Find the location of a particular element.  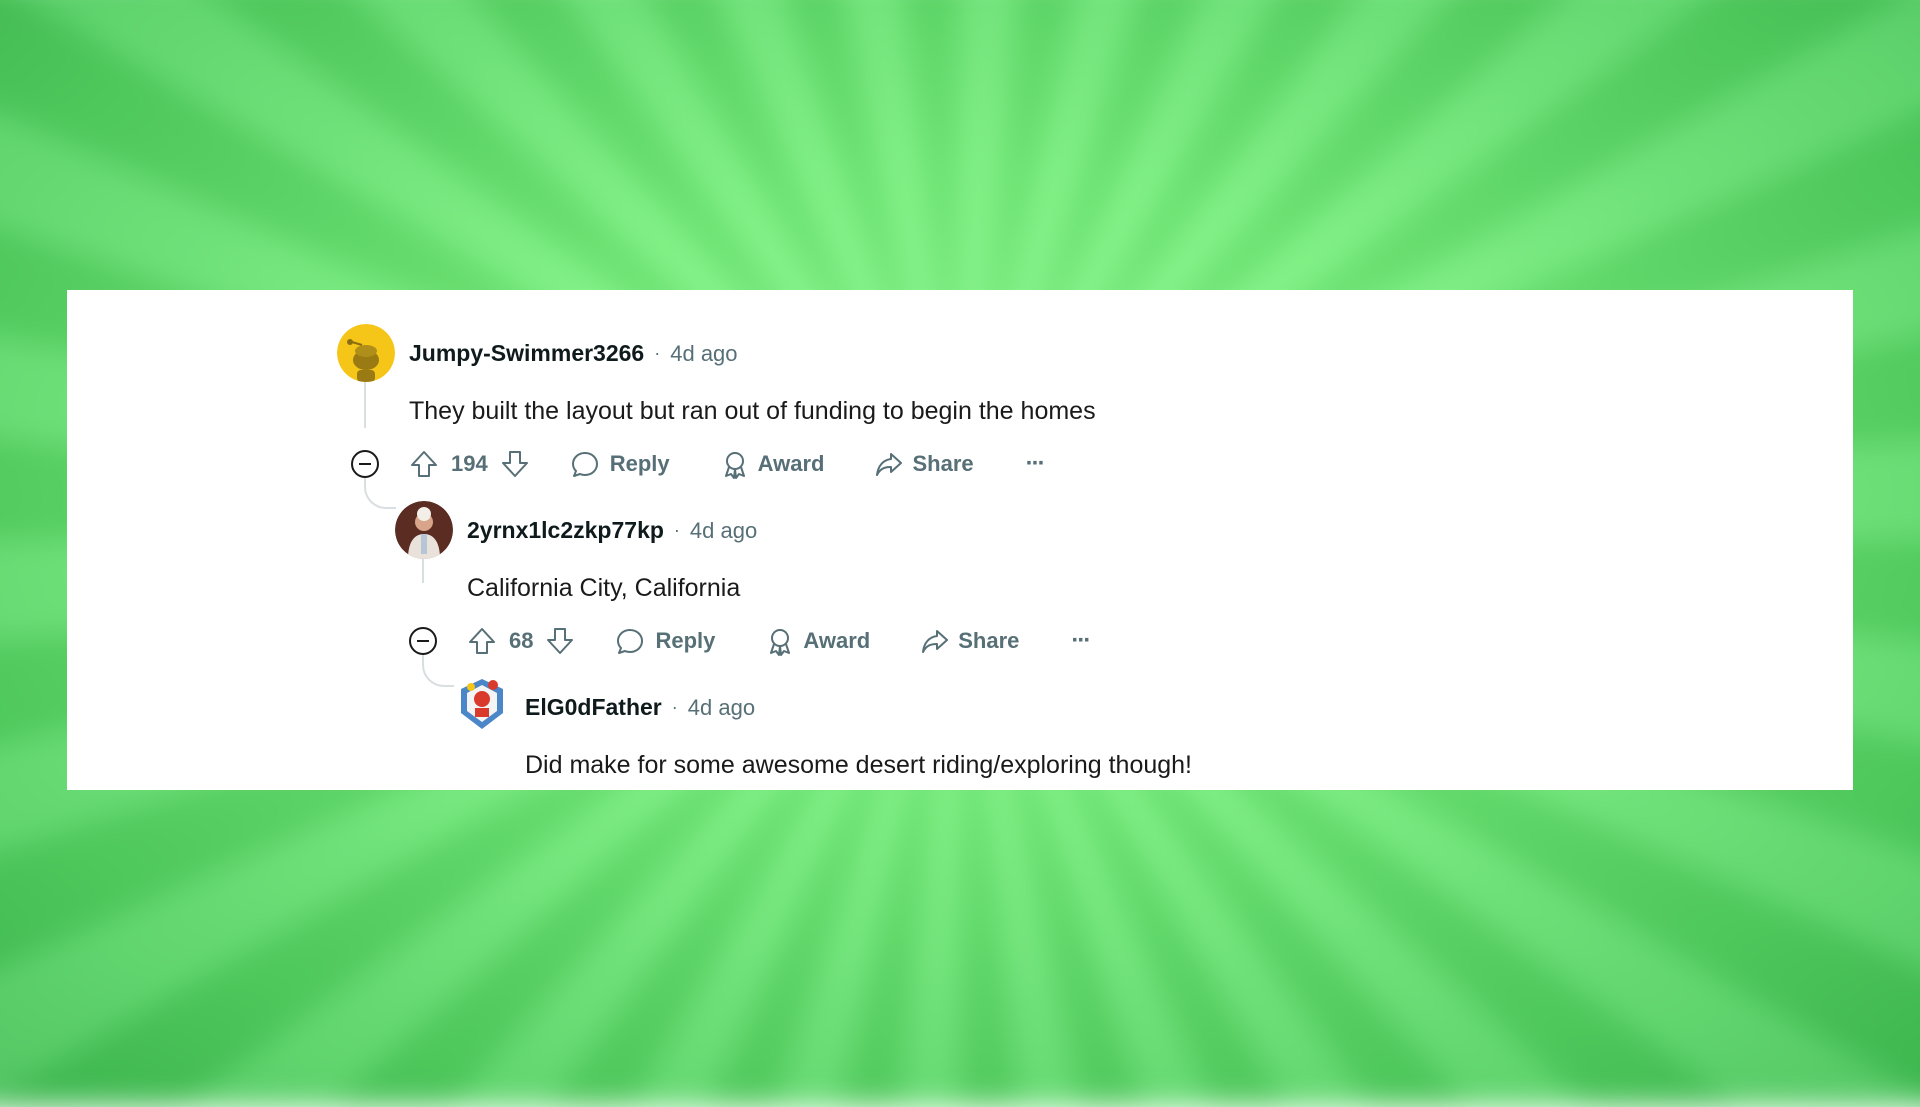

vote-score: 68 is located at coordinates (521, 640).